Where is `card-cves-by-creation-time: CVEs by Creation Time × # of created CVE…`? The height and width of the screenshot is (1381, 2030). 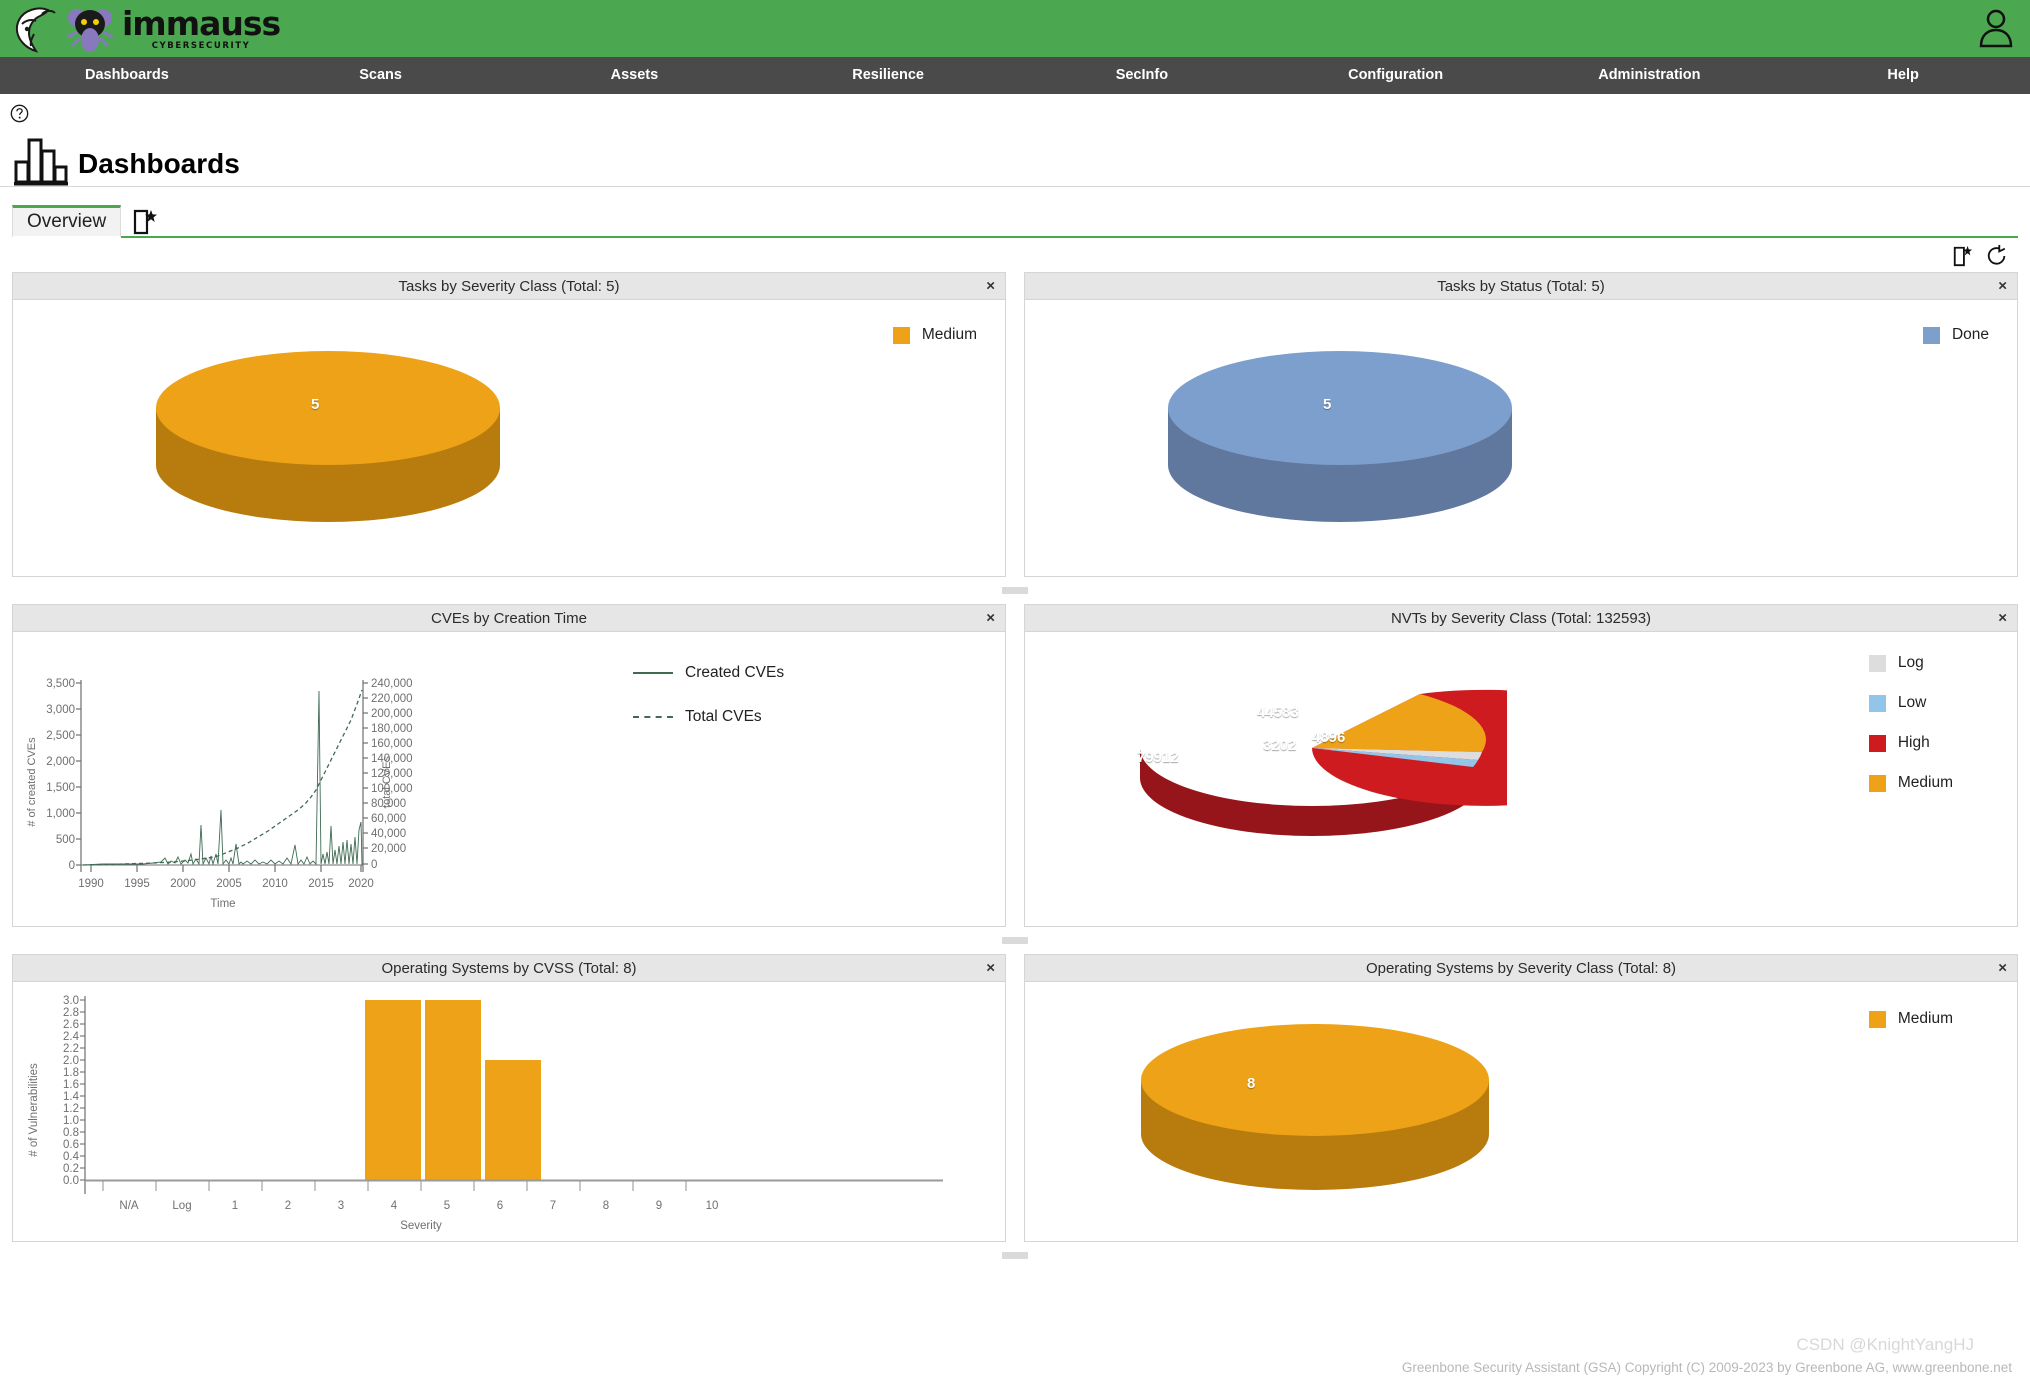 card-cves-by-creation-time: CVEs by Creation Time × # of created CVE… is located at coordinates (509, 765).